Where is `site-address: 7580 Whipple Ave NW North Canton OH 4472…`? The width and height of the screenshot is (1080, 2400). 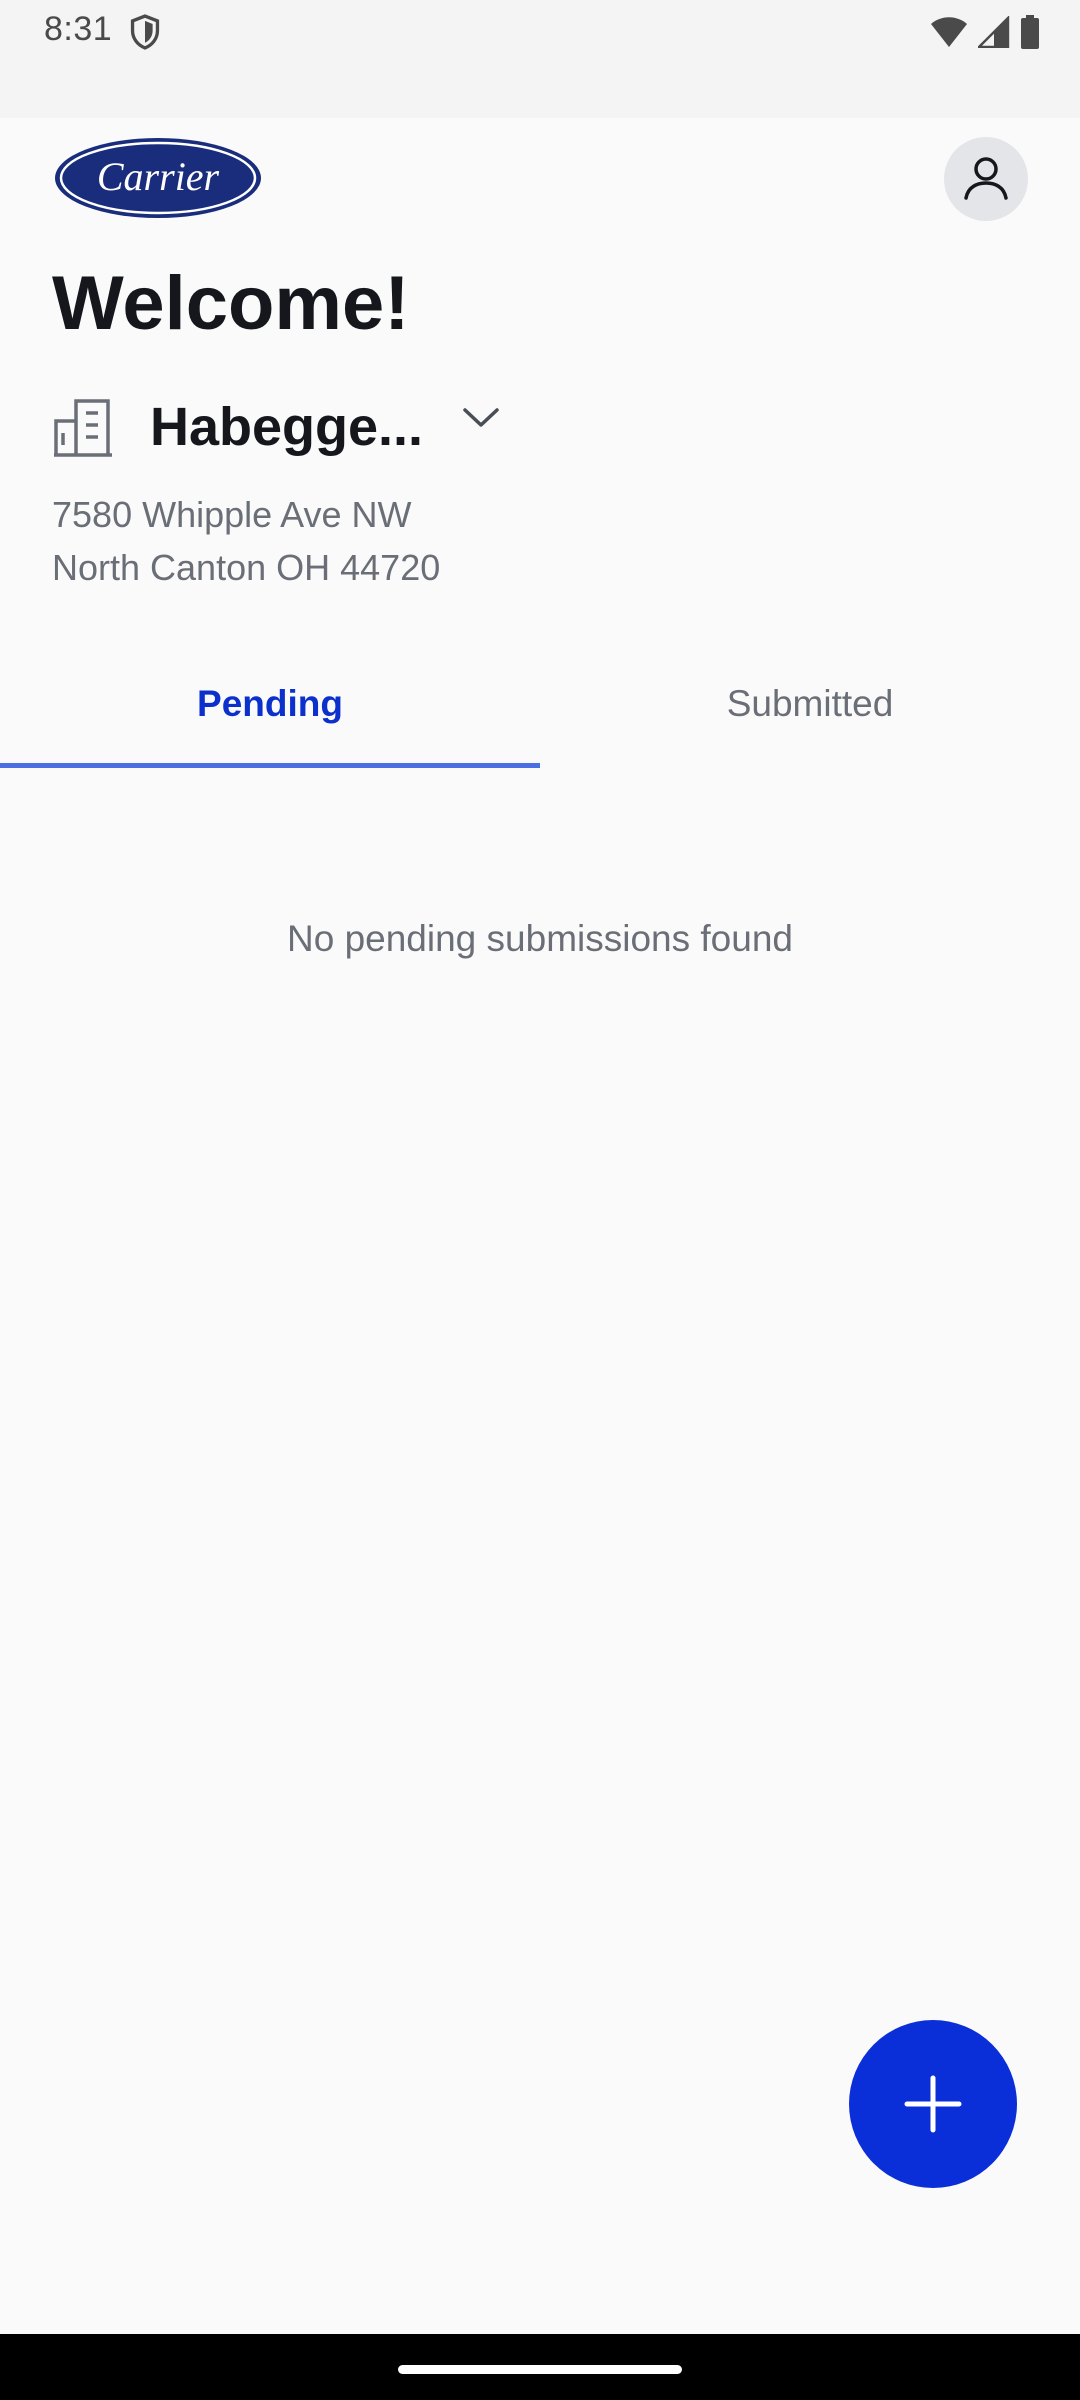 site-address: 7580 Whipple Ave NW North Canton OH 4472… is located at coordinates (246, 541).